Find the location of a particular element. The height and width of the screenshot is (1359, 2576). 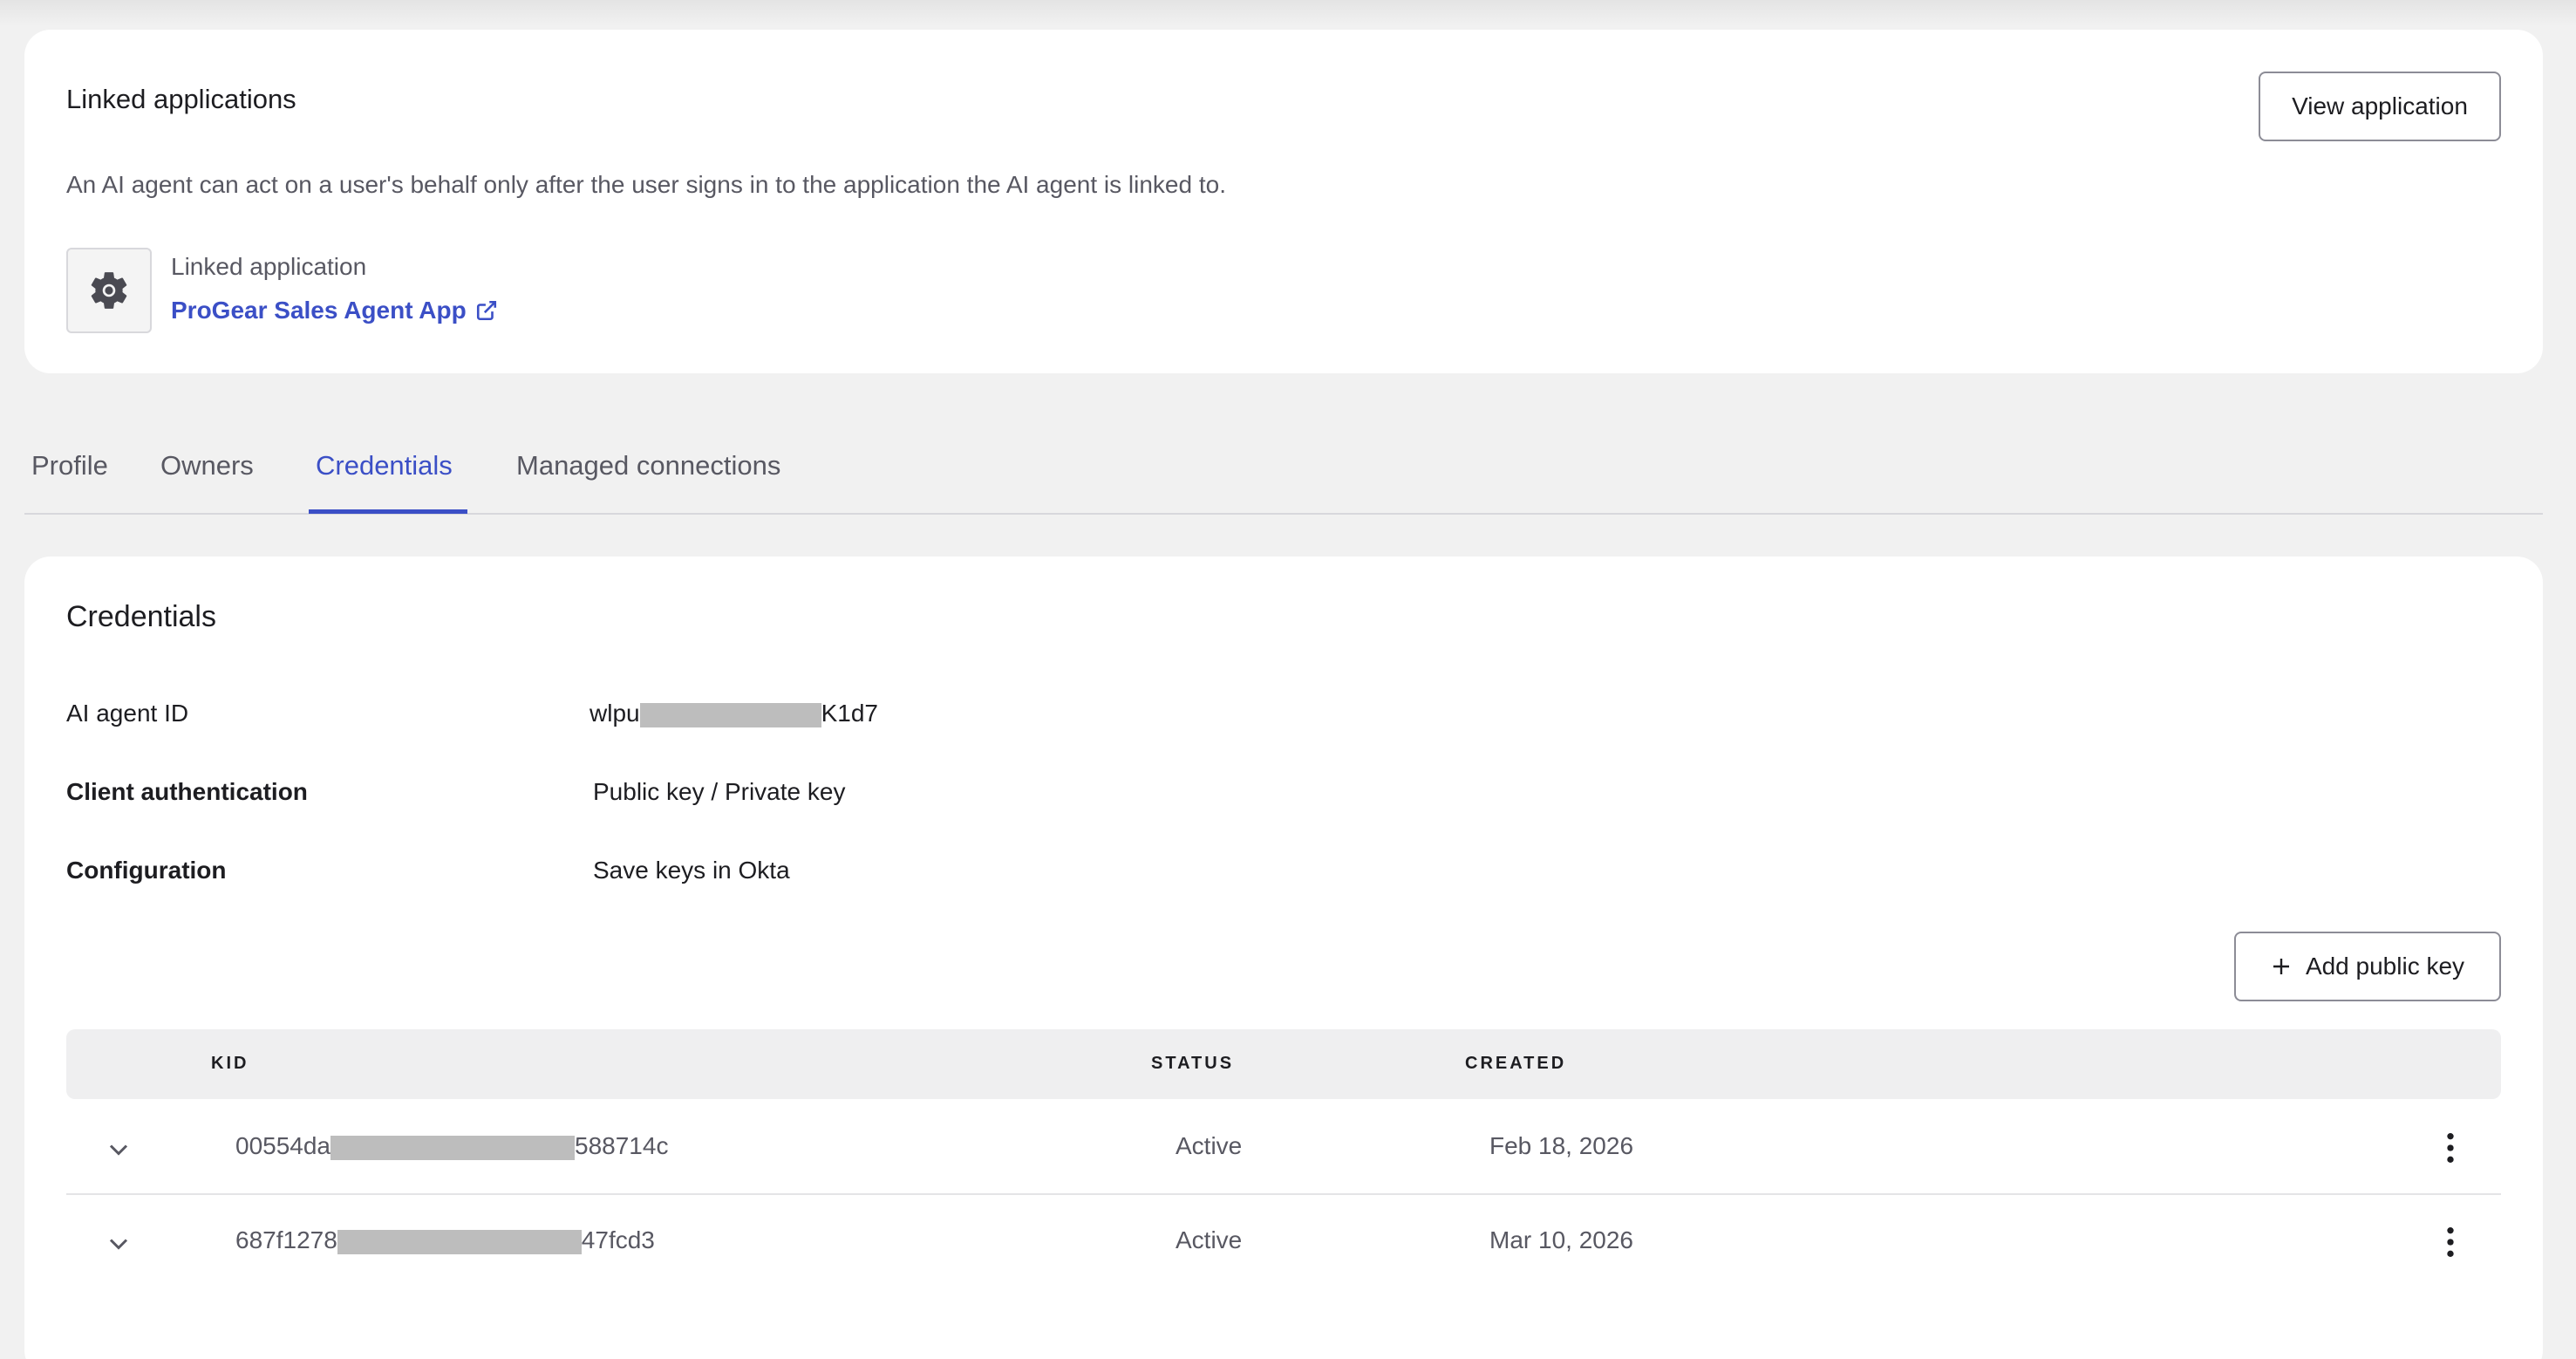

ai-agent-id-label: AI agent ID is located at coordinates (127, 713).